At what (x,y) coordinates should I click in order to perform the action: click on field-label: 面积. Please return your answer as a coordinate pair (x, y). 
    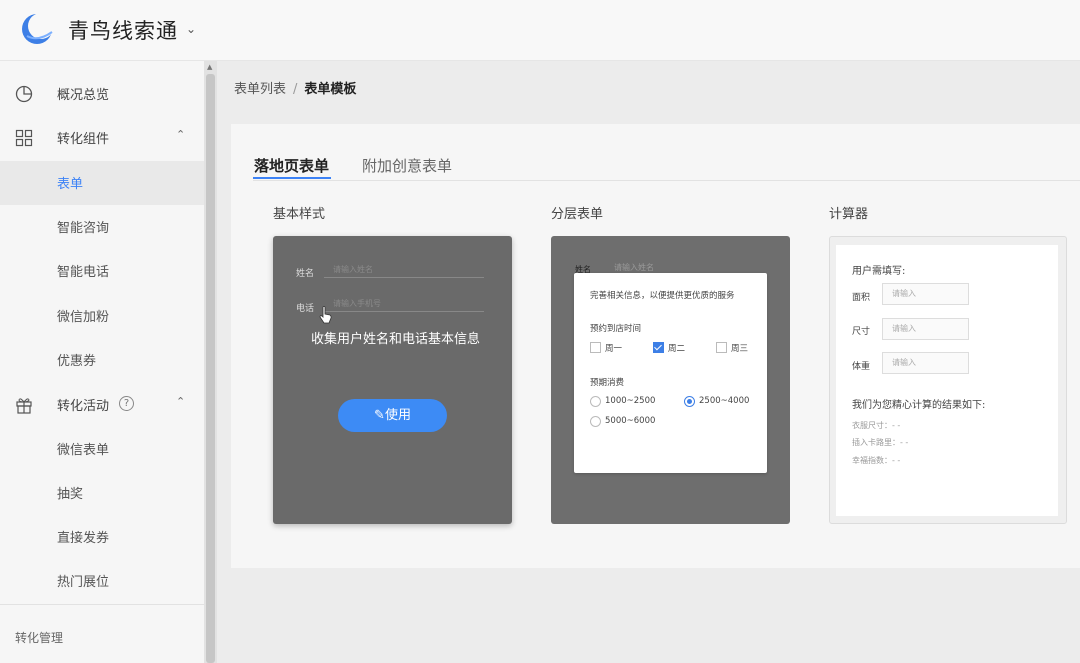
    Looking at the image, I should click on (861, 298).